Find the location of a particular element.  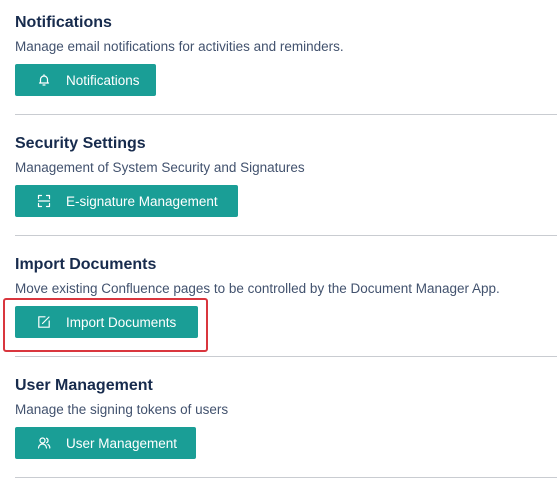

notifications-button: Notifications is located at coordinates (85, 80).